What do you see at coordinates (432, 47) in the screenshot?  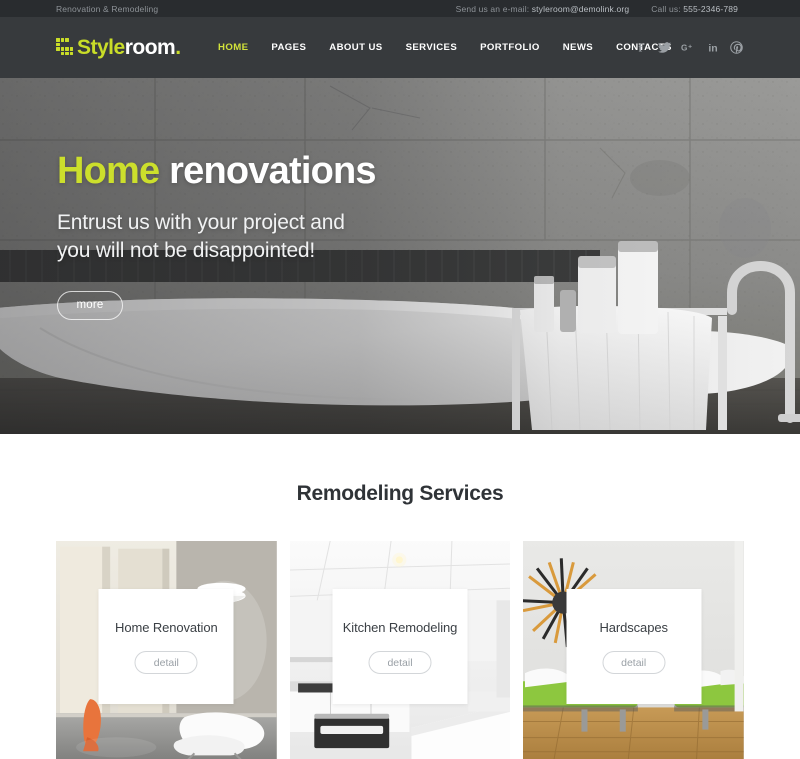 I see `nav-item-services: SERVICES` at bounding box center [432, 47].